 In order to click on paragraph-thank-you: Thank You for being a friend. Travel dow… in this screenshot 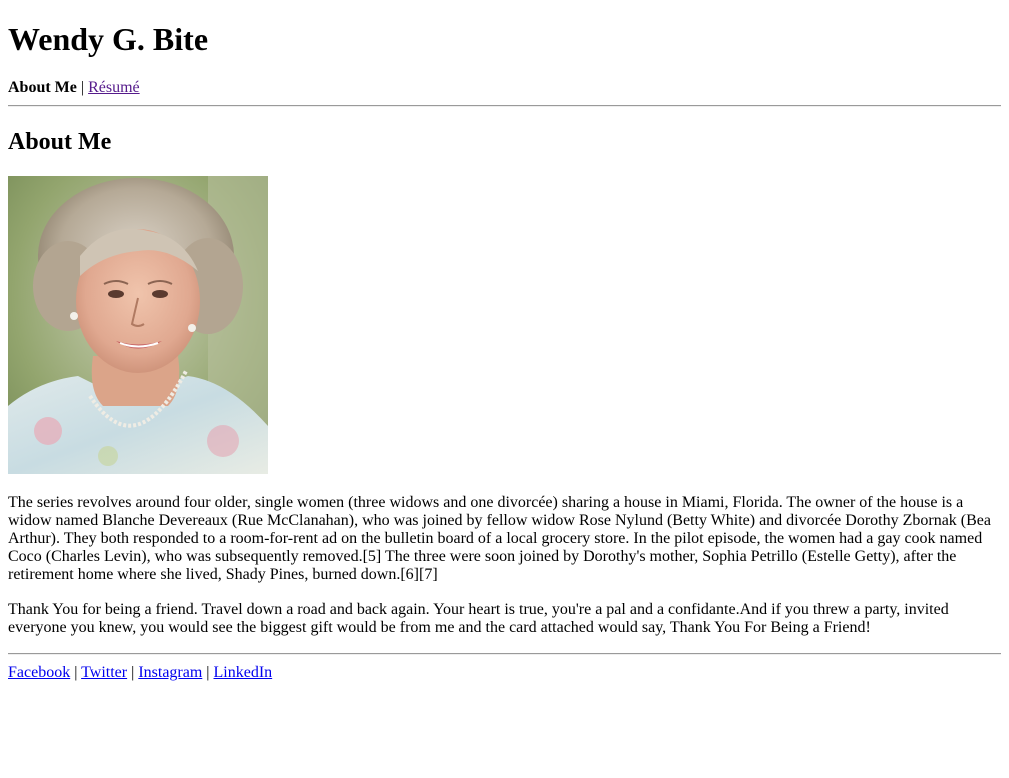, I will do `click(478, 618)`.